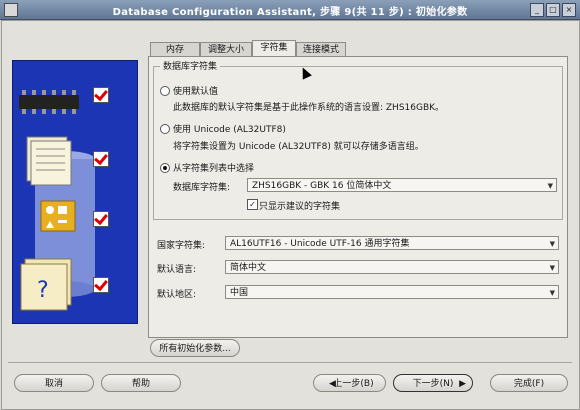  I want to click on charset-group-label: 数据库字符集, so click(190, 65).